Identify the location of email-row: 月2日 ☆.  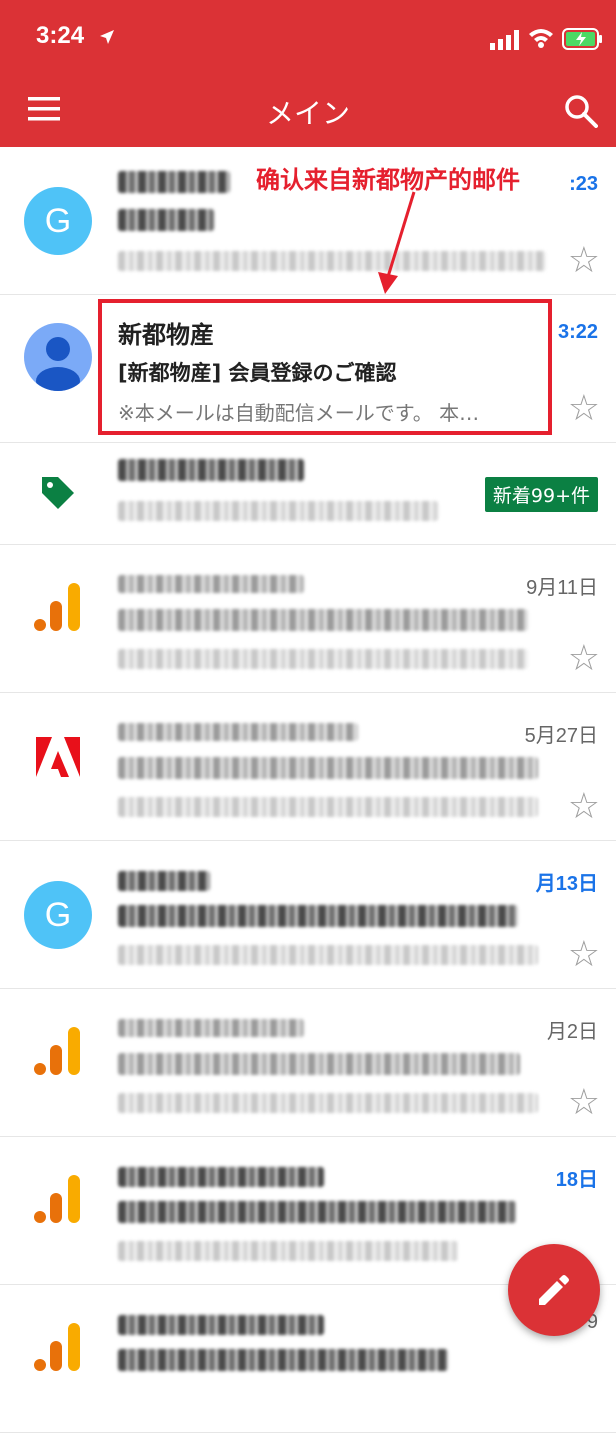
(308, 1063).